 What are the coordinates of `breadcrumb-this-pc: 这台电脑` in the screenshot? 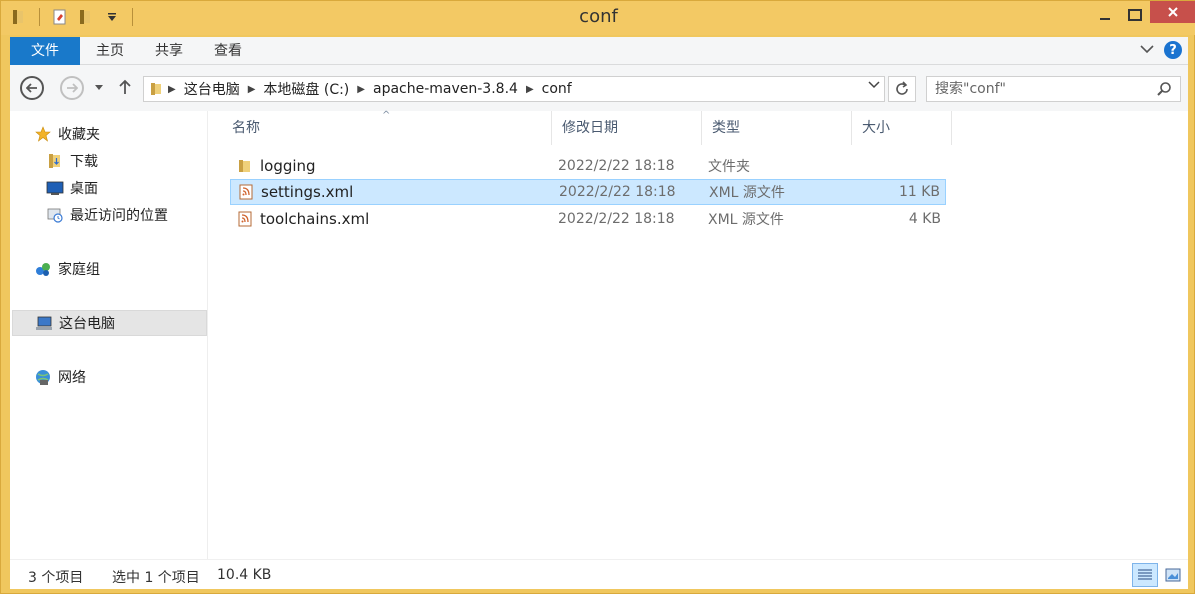 It's located at (212, 89).